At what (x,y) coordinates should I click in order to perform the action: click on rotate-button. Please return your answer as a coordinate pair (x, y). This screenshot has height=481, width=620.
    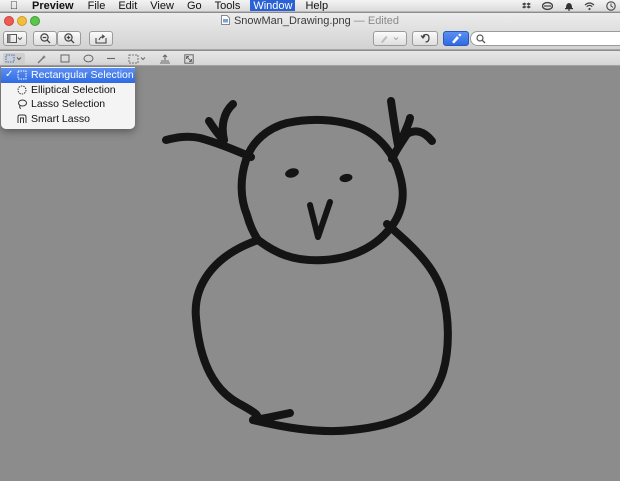
    Looking at the image, I should click on (425, 38).